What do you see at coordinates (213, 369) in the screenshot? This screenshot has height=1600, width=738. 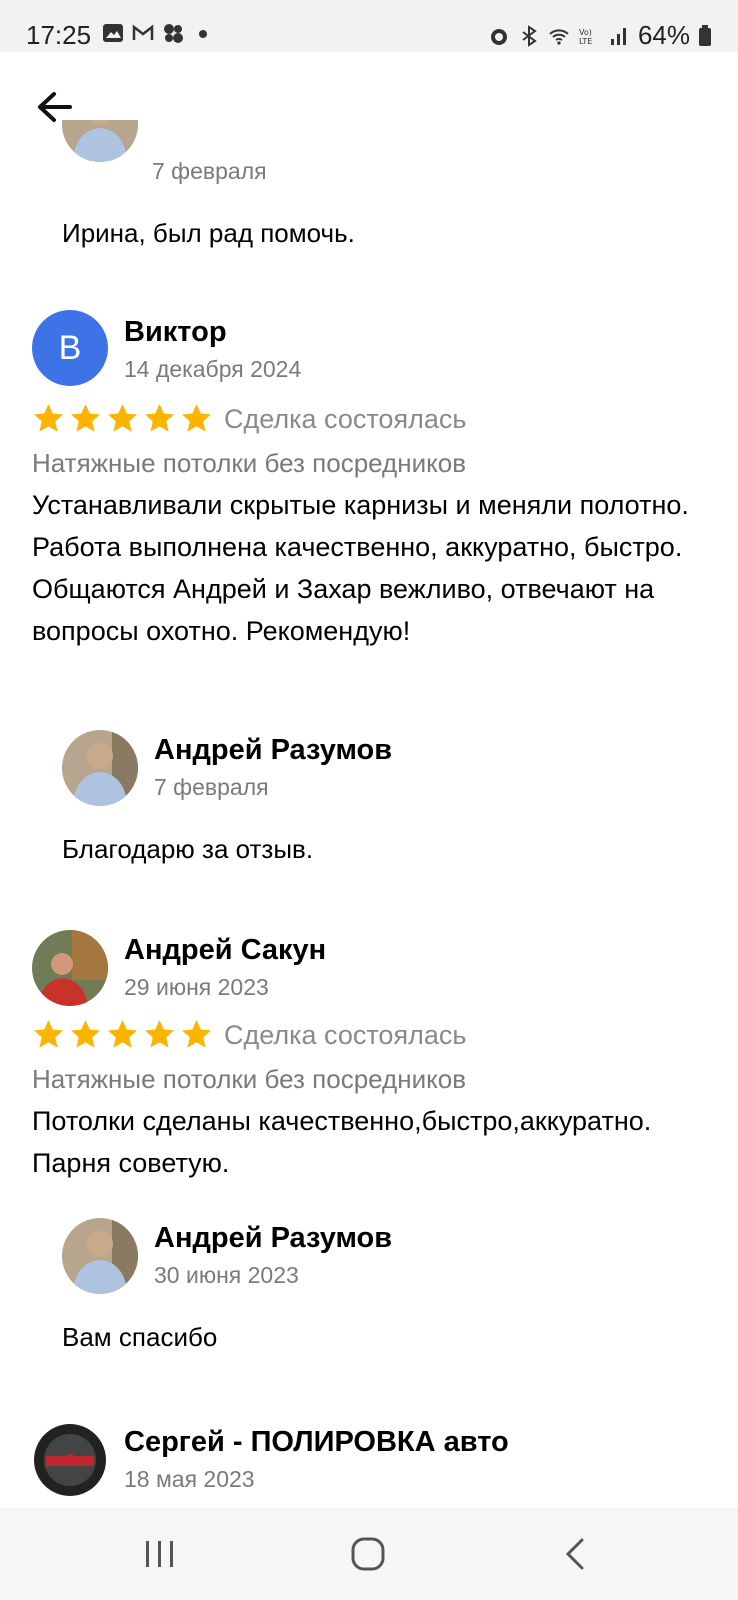 I see `review-date: 14 декабря 2024` at bounding box center [213, 369].